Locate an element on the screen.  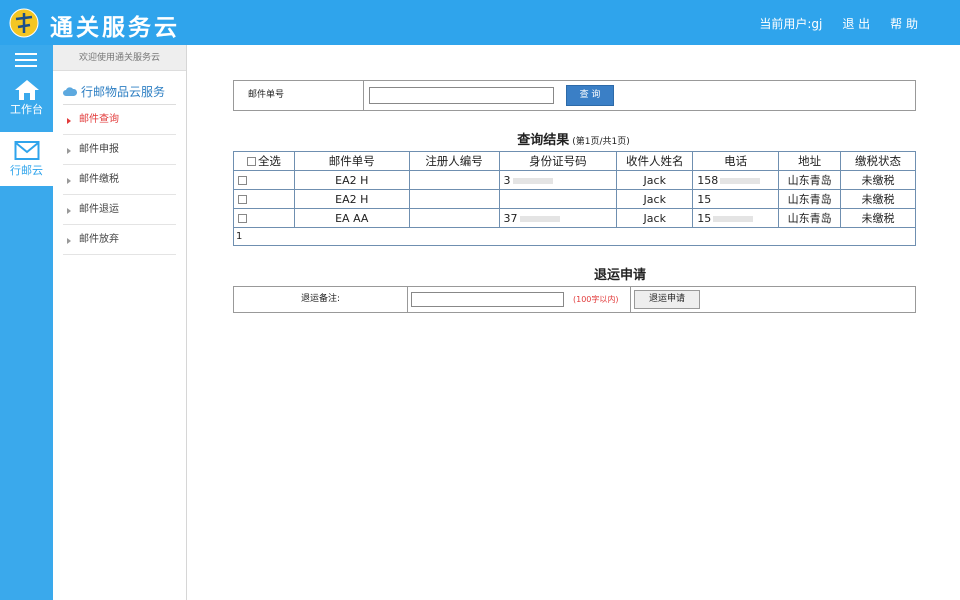
select-all-header: 全选 is located at coordinates (264, 161).